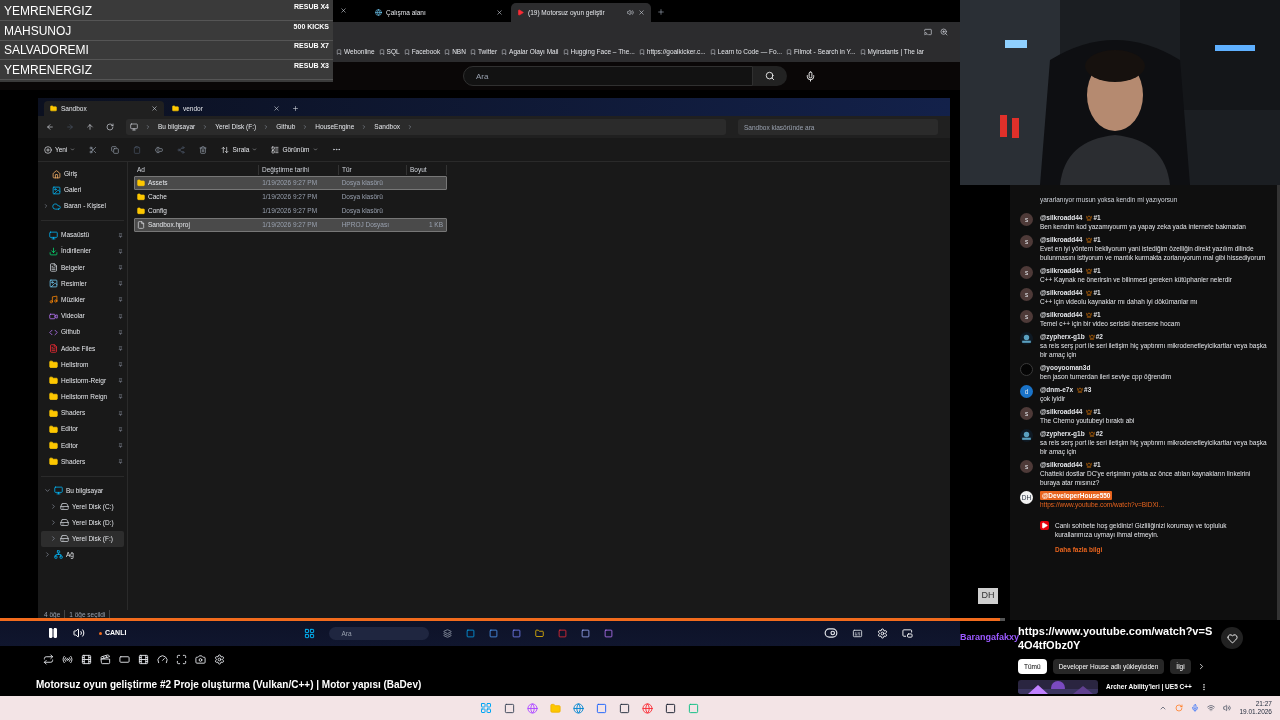  Describe the element at coordinates (1115, 638) in the screenshot. I see `overlay-url: https://www.youtube.com/watch?v=S4O4tfObz0Y` at that location.